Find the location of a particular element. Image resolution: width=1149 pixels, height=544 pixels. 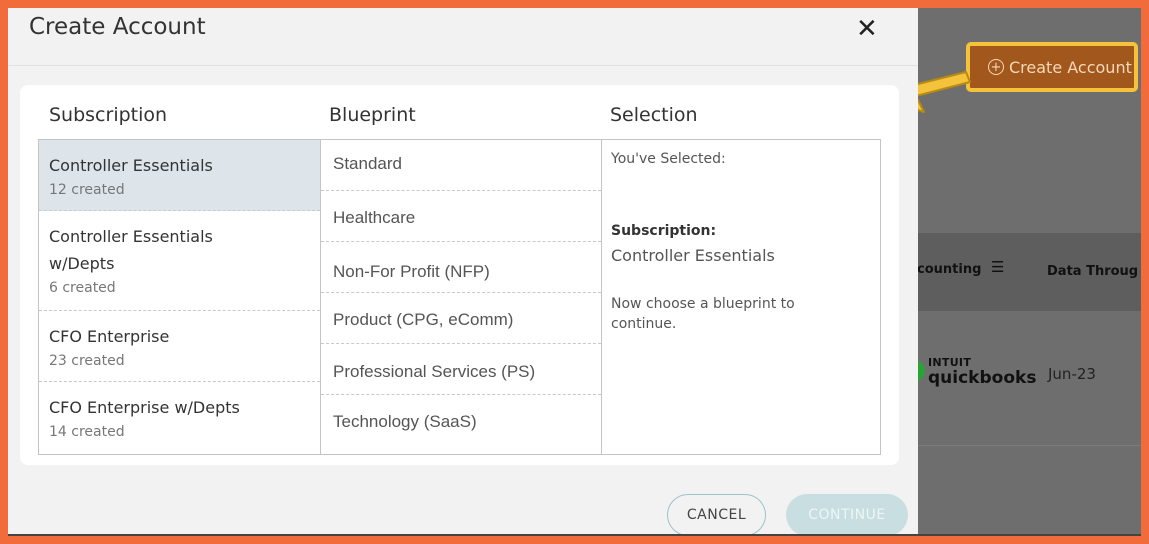

blueprint-item-standard: Standard is located at coordinates (461, 165).